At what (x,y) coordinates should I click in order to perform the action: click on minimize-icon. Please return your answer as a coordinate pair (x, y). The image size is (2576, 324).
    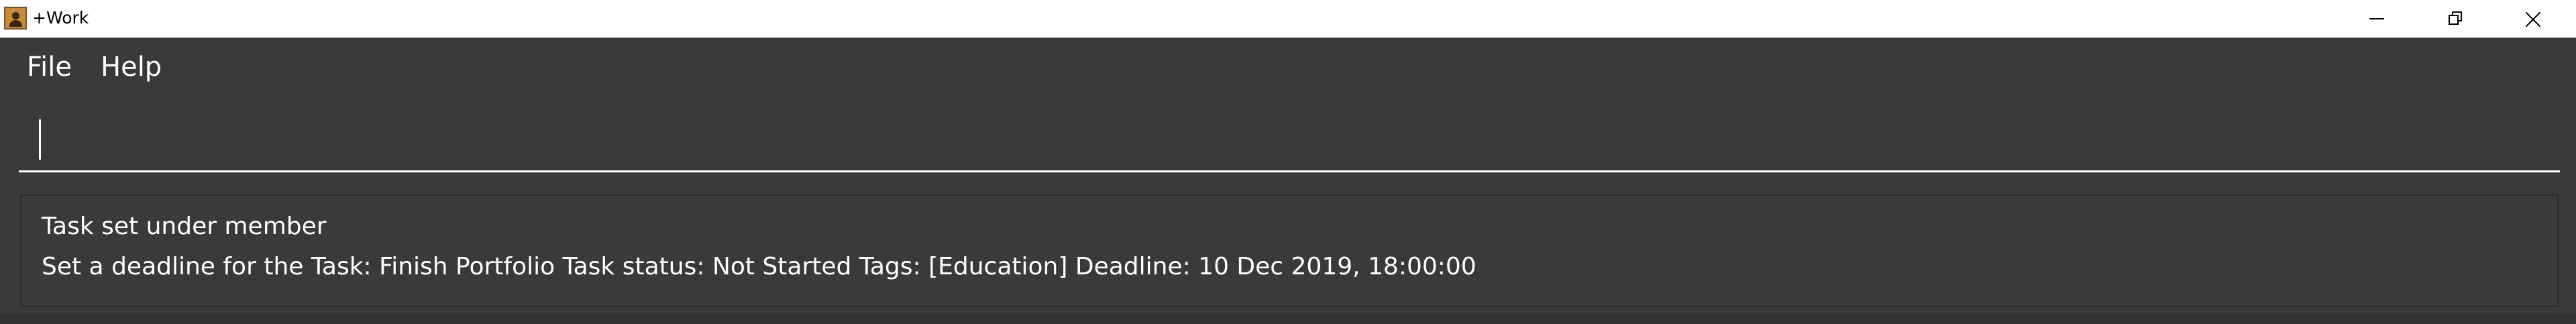
    Looking at the image, I should click on (2376, 18).